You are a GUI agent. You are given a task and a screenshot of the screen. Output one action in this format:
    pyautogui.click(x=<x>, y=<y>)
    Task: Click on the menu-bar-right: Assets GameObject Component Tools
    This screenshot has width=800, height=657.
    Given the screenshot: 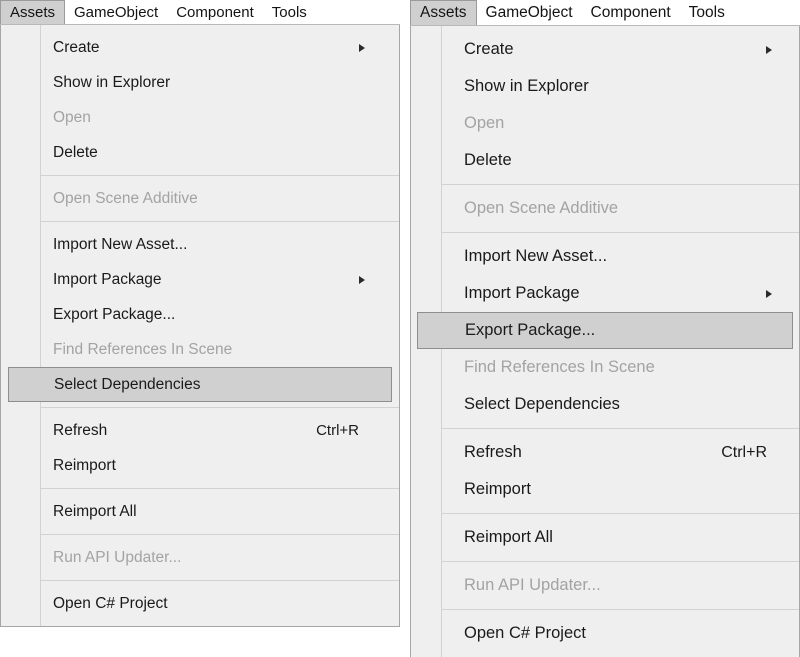 What is the action you would take?
    pyautogui.click(x=605, y=13)
    